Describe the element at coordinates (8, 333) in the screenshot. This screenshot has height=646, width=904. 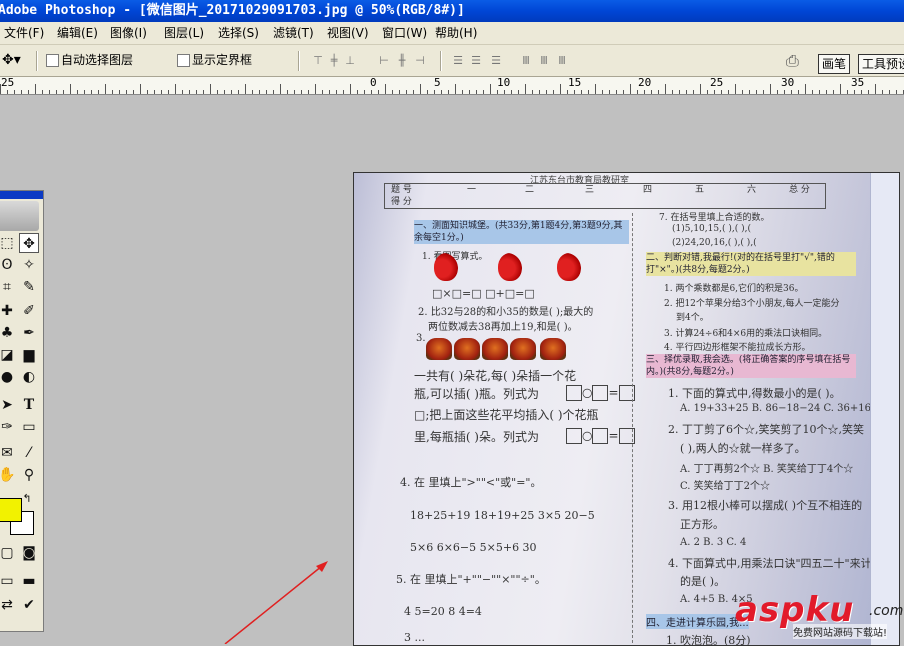
I see `clone-stamp-icon: ♣` at that location.